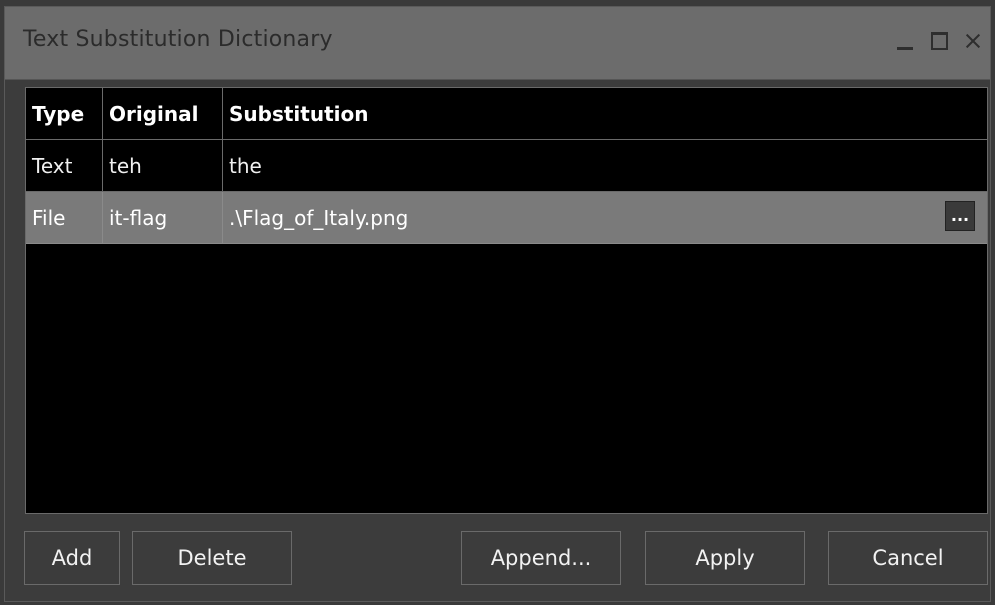 The height and width of the screenshot is (605, 995). I want to click on delete-button: Delete, so click(212, 558).